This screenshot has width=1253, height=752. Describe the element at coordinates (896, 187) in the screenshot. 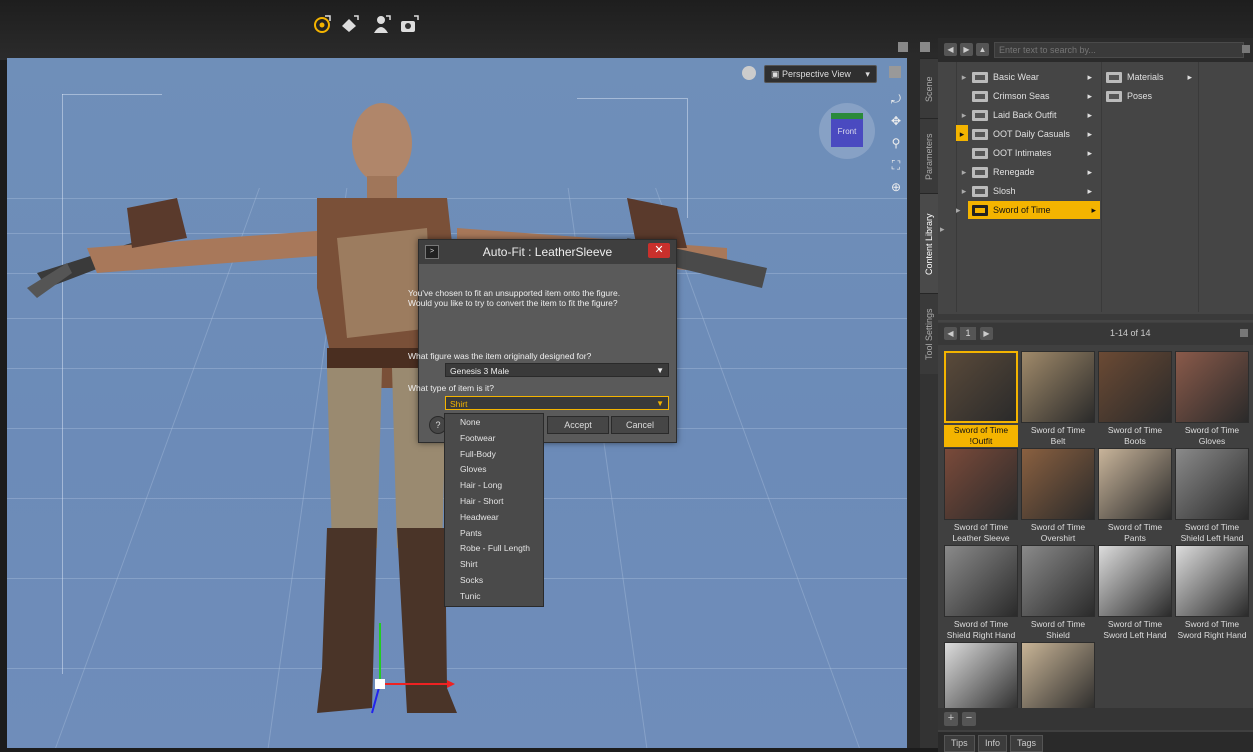

I see `home-icon: ⊕` at that location.